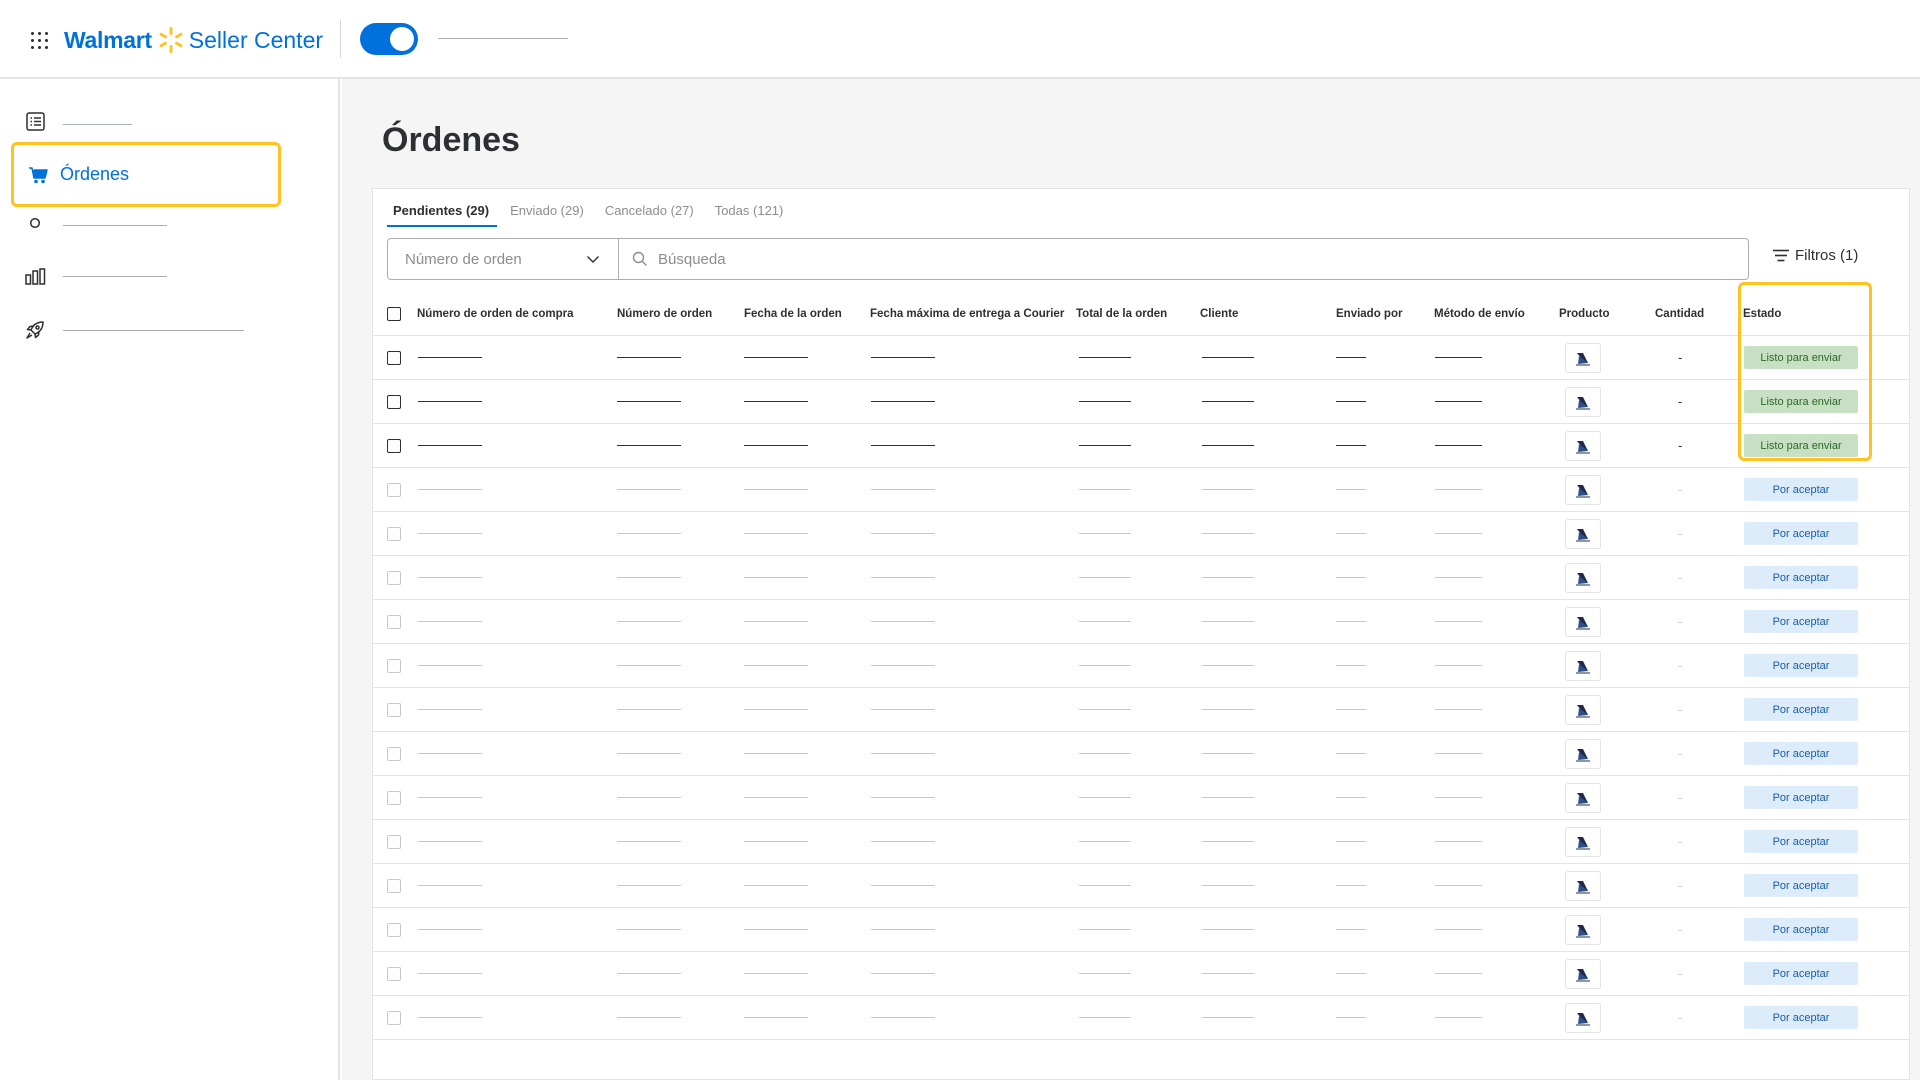 This screenshot has height=1080, width=1920. Describe the element at coordinates (394, 314) in the screenshot. I see `select-all-checkbox` at that location.